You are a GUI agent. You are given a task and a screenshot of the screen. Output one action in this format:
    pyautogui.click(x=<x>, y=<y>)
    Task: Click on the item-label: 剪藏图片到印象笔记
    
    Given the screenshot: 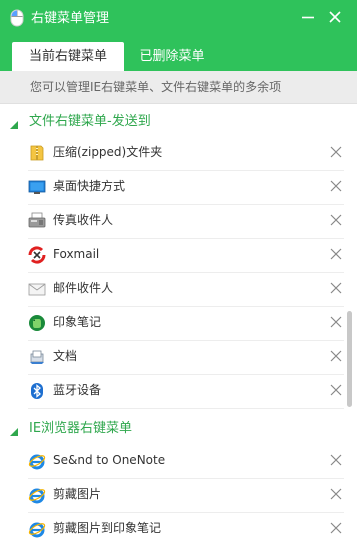 What is the action you would take?
    pyautogui.click(x=107, y=528)
    